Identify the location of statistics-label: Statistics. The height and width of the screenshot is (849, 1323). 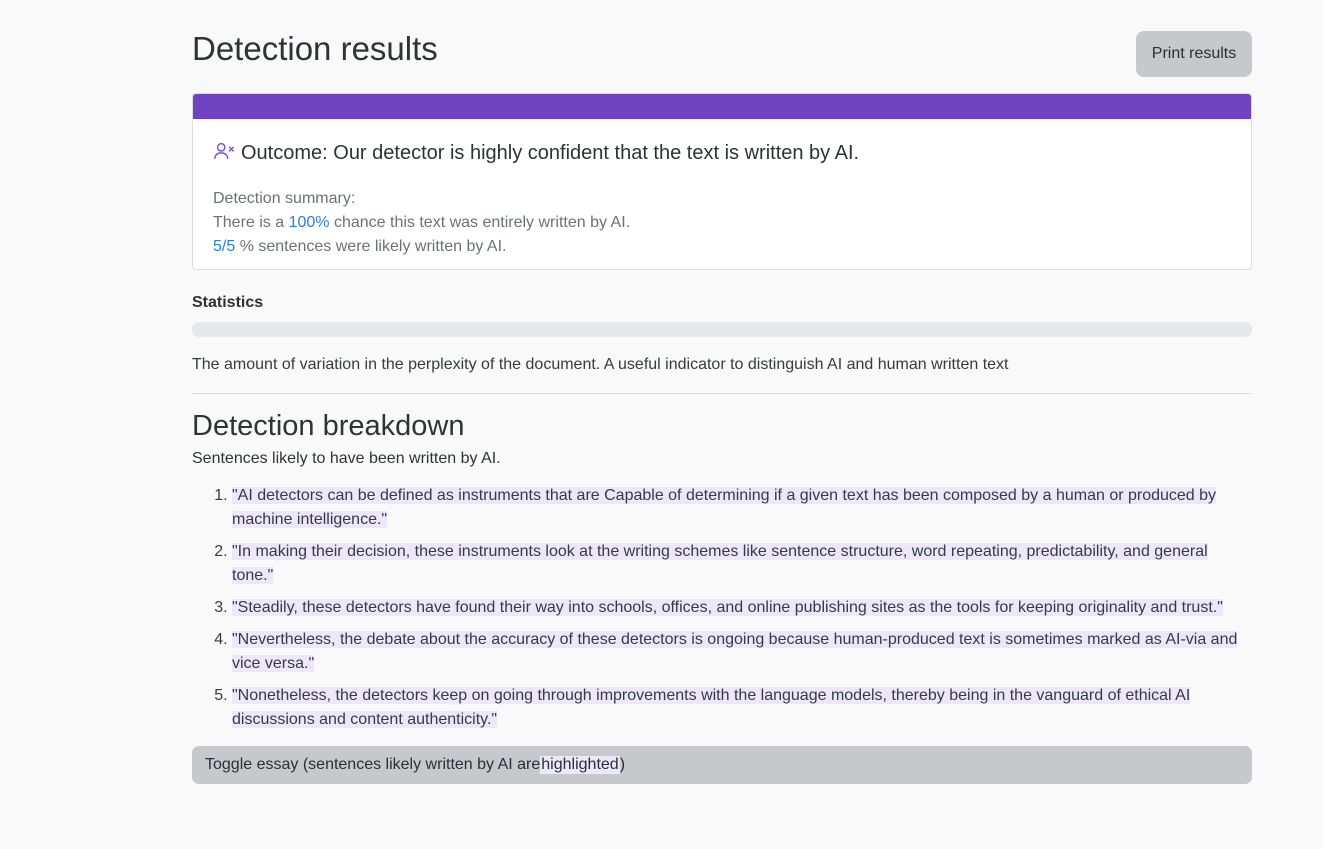
(228, 302).